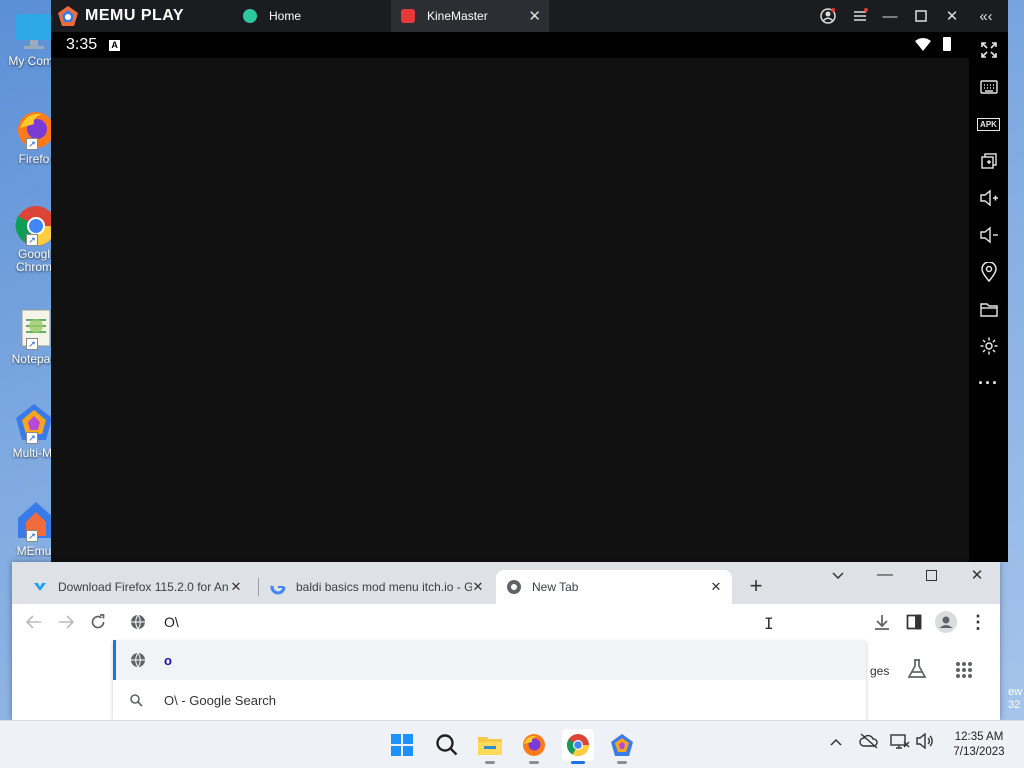  What do you see at coordinates (66, 622) in the screenshot?
I see `forward-icon` at bounding box center [66, 622].